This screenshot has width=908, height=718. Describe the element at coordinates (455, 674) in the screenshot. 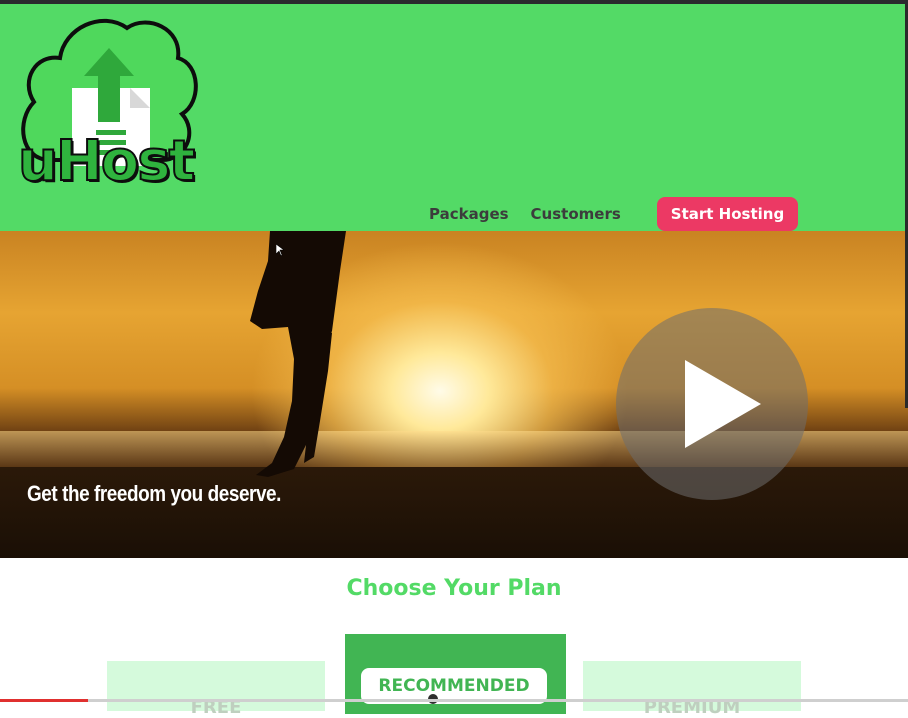

I see `plan-card-recommended: RECOMMENDED` at that location.